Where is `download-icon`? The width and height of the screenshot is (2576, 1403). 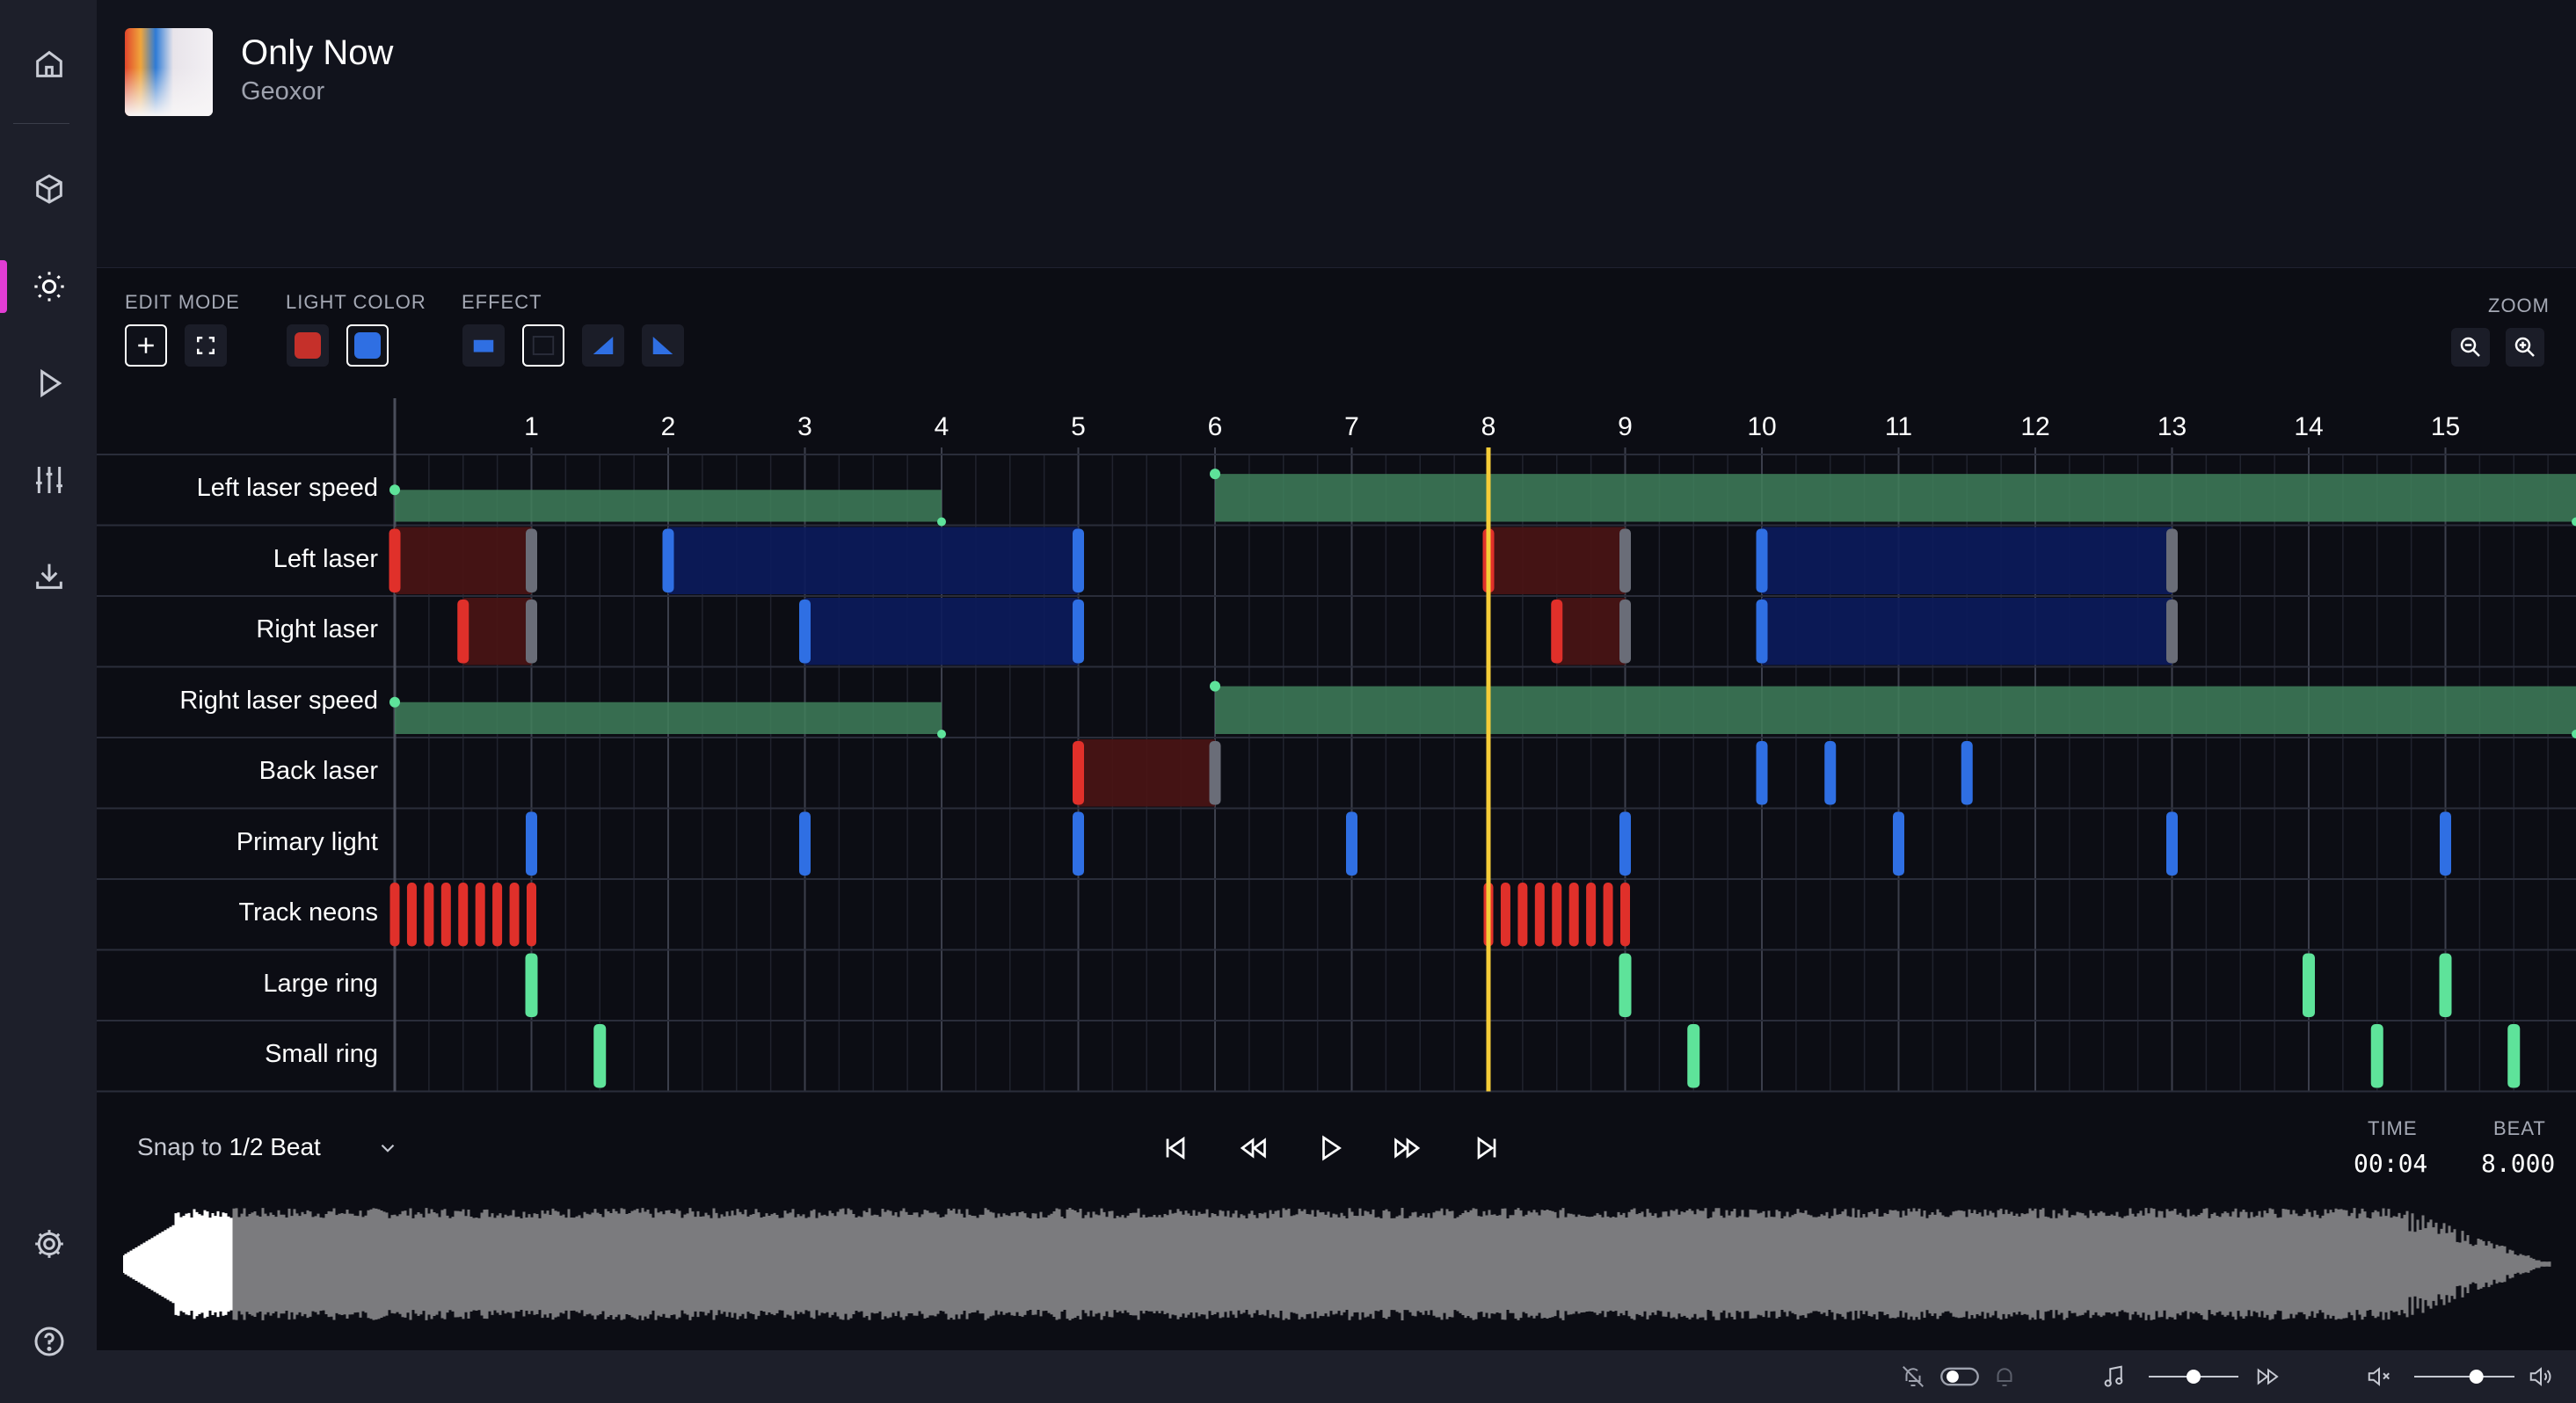 download-icon is located at coordinates (49, 576).